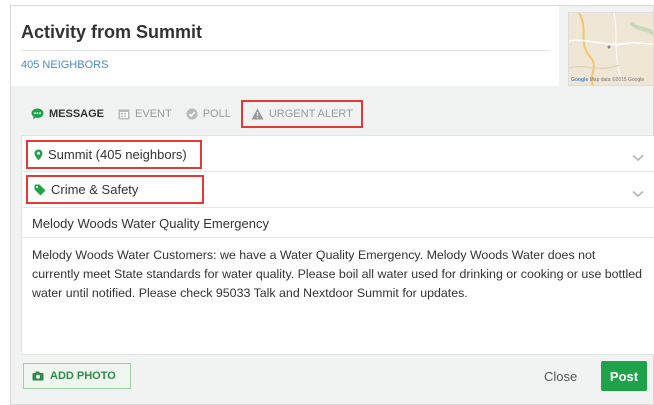 Image resolution: width=654 pixels, height=405 pixels. I want to click on tab-event: EVENT, so click(145, 114).